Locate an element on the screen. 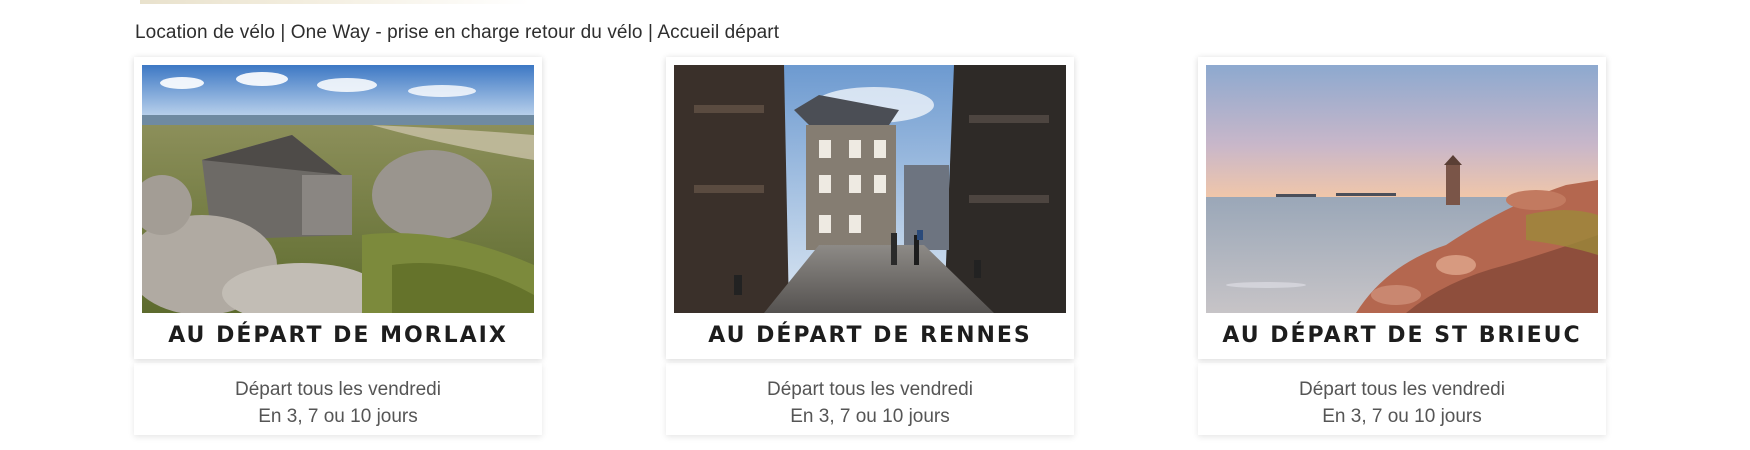 Image resolution: width=1750 pixels, height=450 pixels. card-title: AU DÉPART DE ST BRIEUC is located at coordinates (1402, 336).